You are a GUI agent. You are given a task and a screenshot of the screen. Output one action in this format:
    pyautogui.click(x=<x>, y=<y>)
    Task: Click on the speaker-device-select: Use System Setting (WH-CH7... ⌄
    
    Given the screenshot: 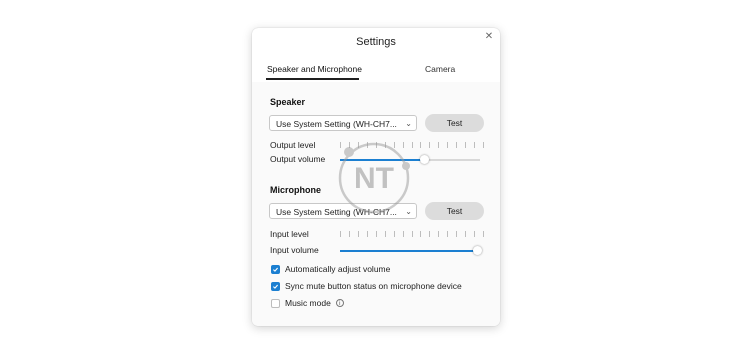 What is the action you would take?
    pyautogui.click(x=343, y=123)
    